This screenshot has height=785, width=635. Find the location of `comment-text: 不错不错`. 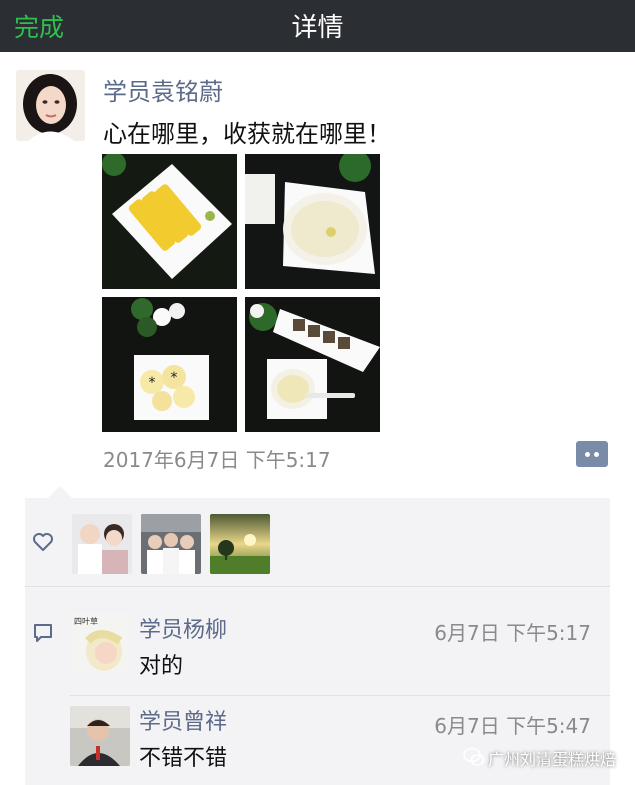

comment-text: 不错不错 is located at coordinates (183, 758).